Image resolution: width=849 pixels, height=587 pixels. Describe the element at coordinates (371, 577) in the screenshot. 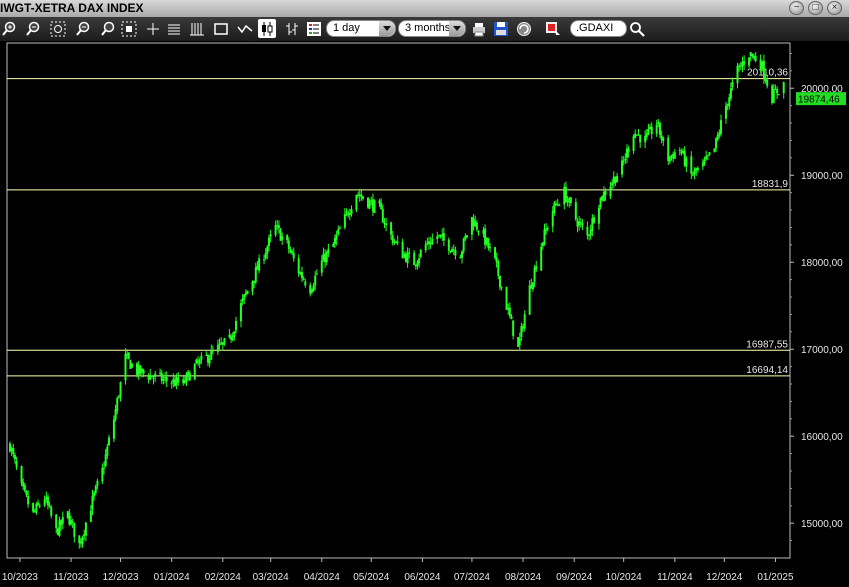

I see `x-tick-label: 05/2024` at that location.